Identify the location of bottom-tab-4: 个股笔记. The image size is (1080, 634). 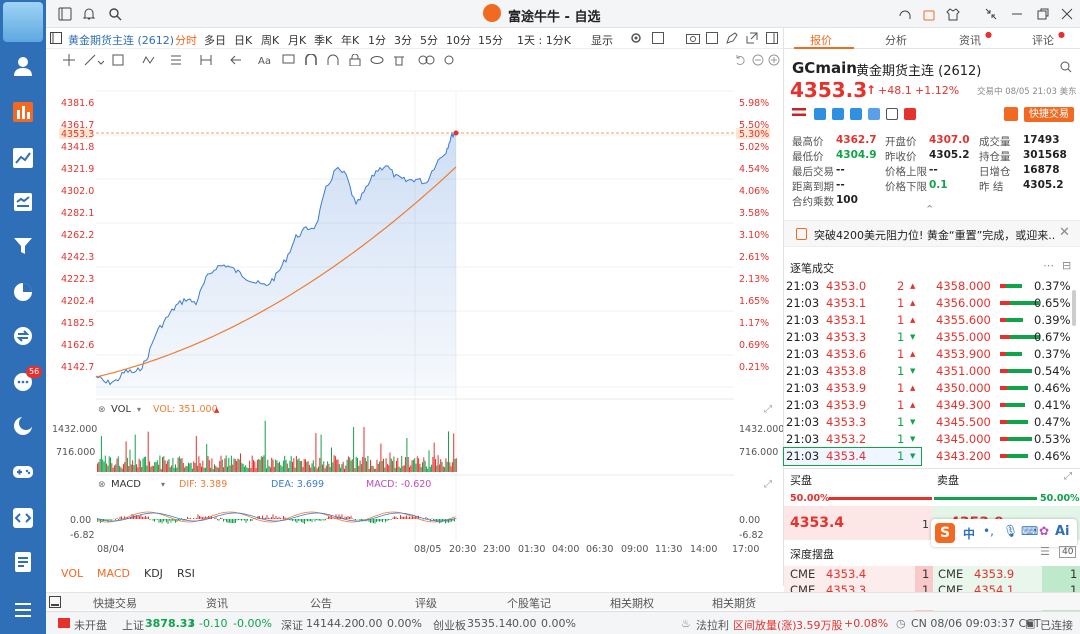
(529, 603).